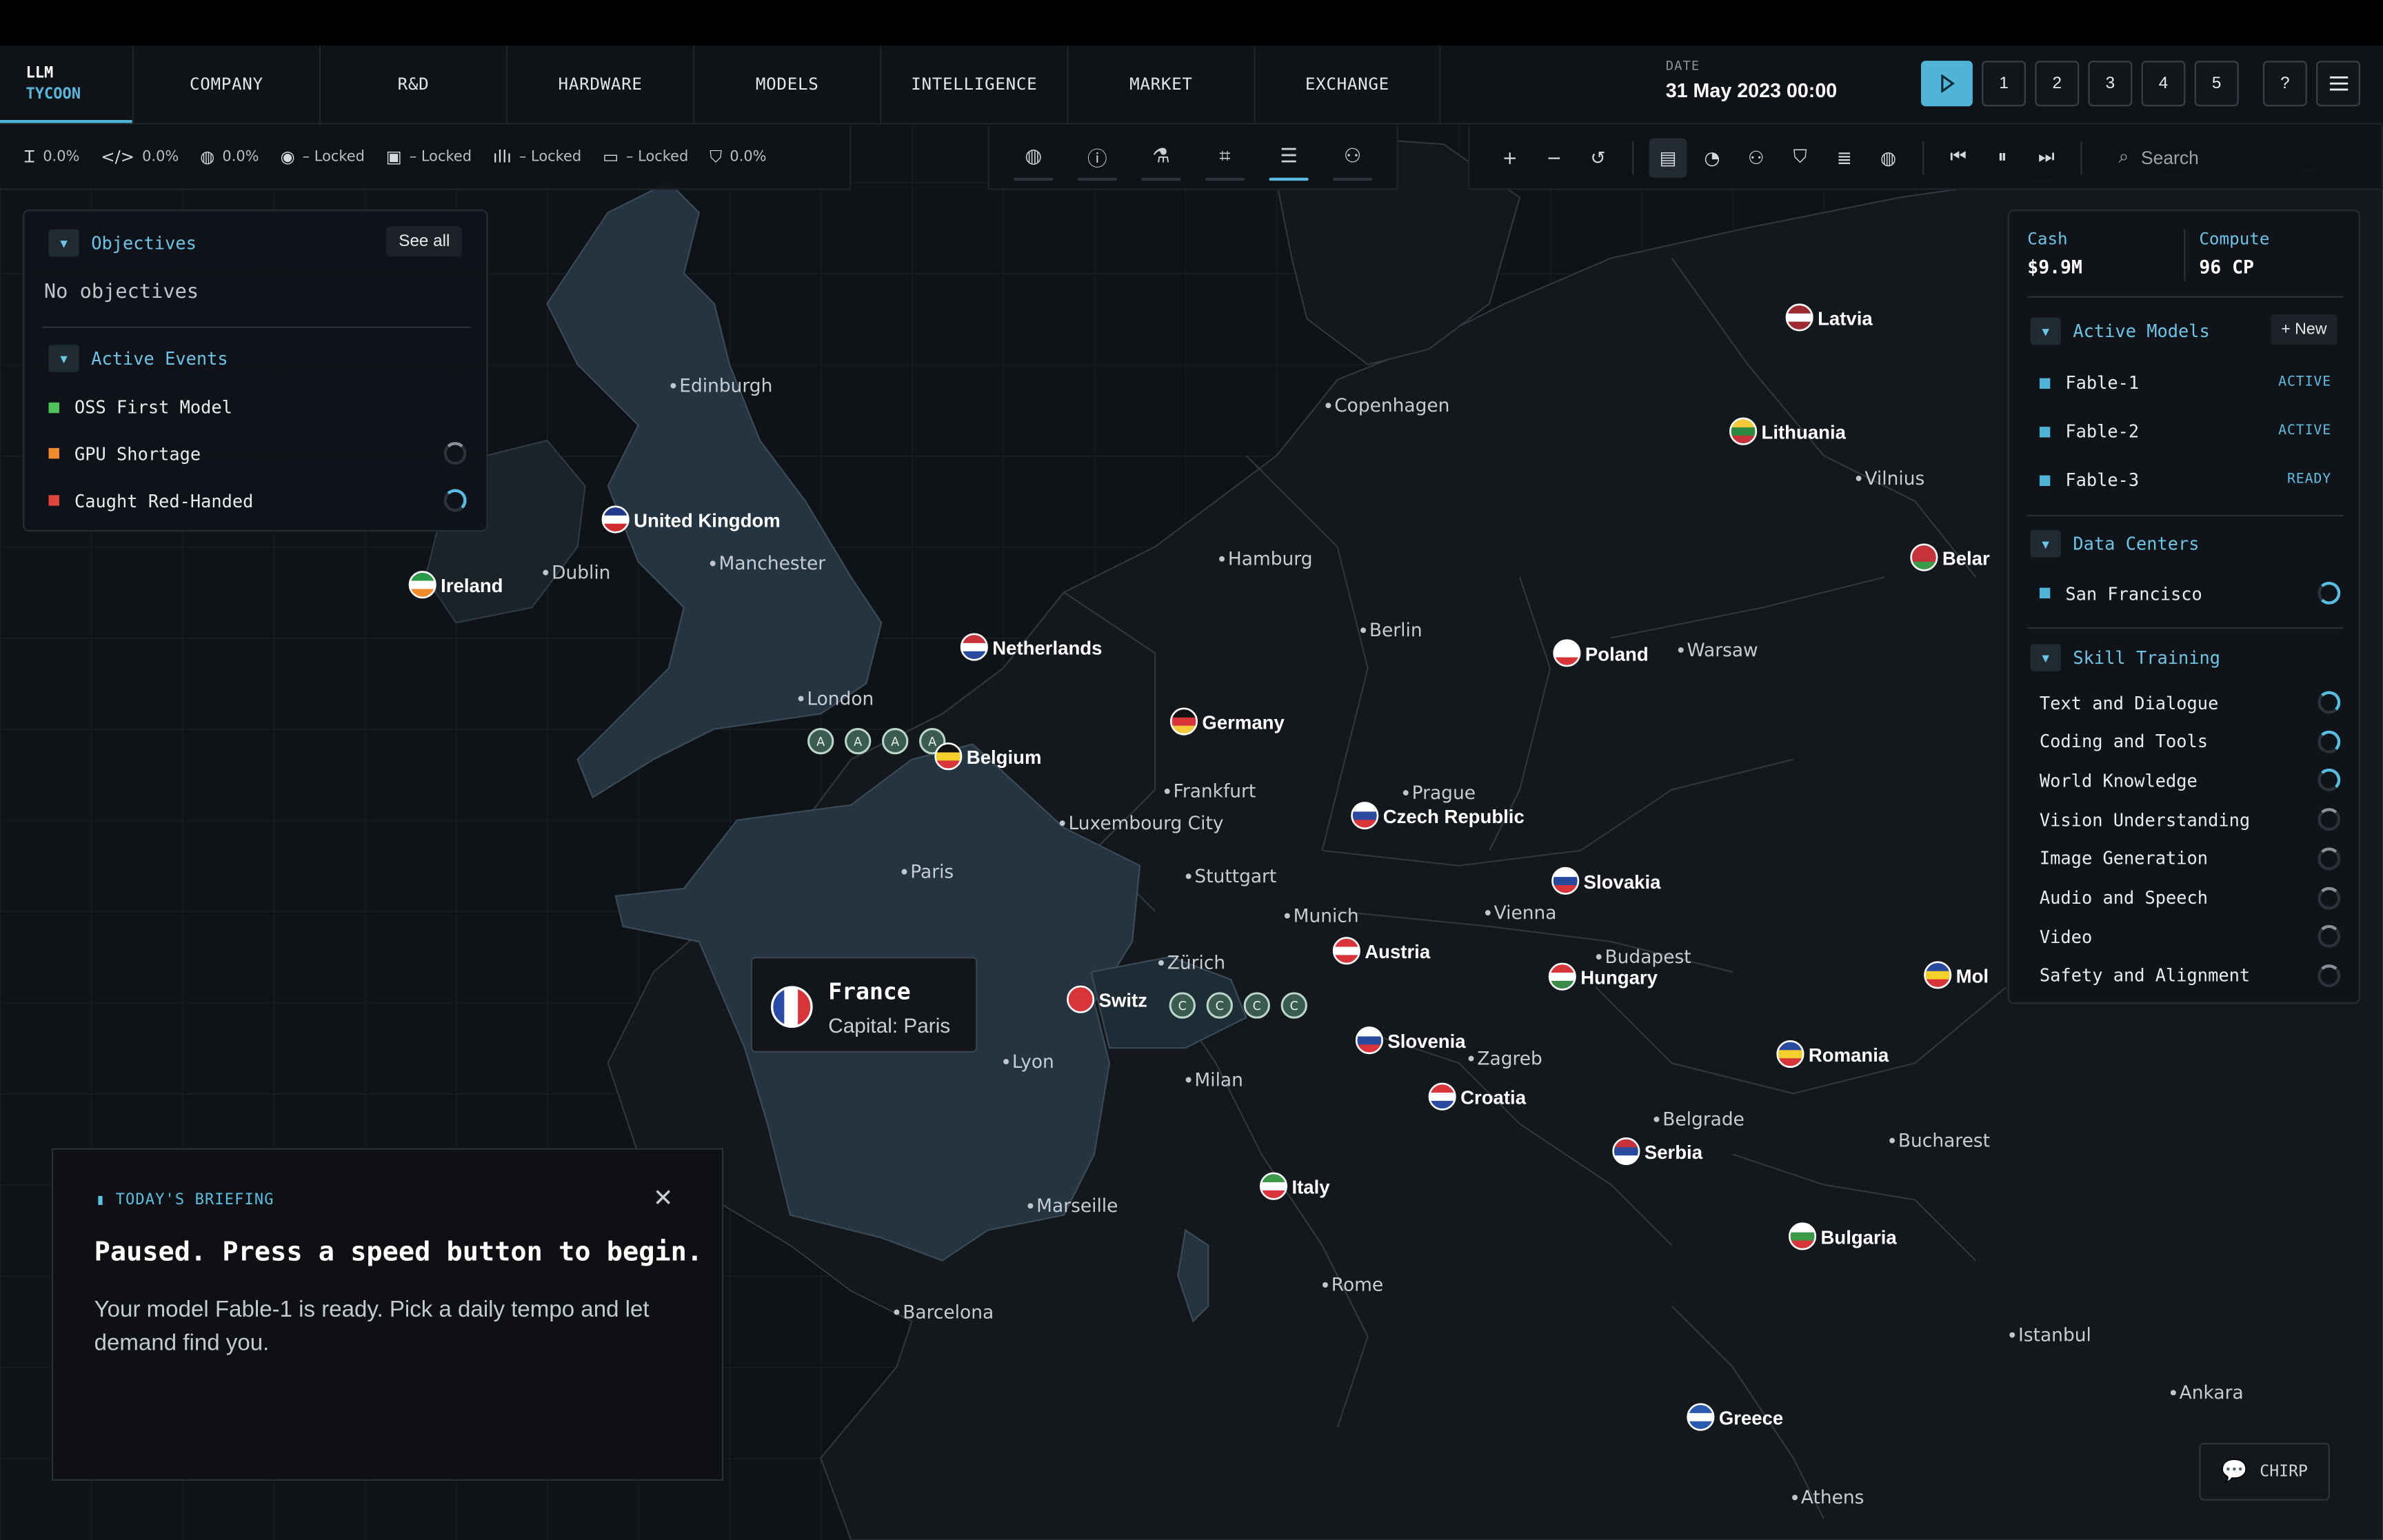 Image resolution: width=2383 pixels, height=1540 pixels. Describe the element at coordinates (663, 1198) in the screenshot. I see `close-button: ✕` at that location.